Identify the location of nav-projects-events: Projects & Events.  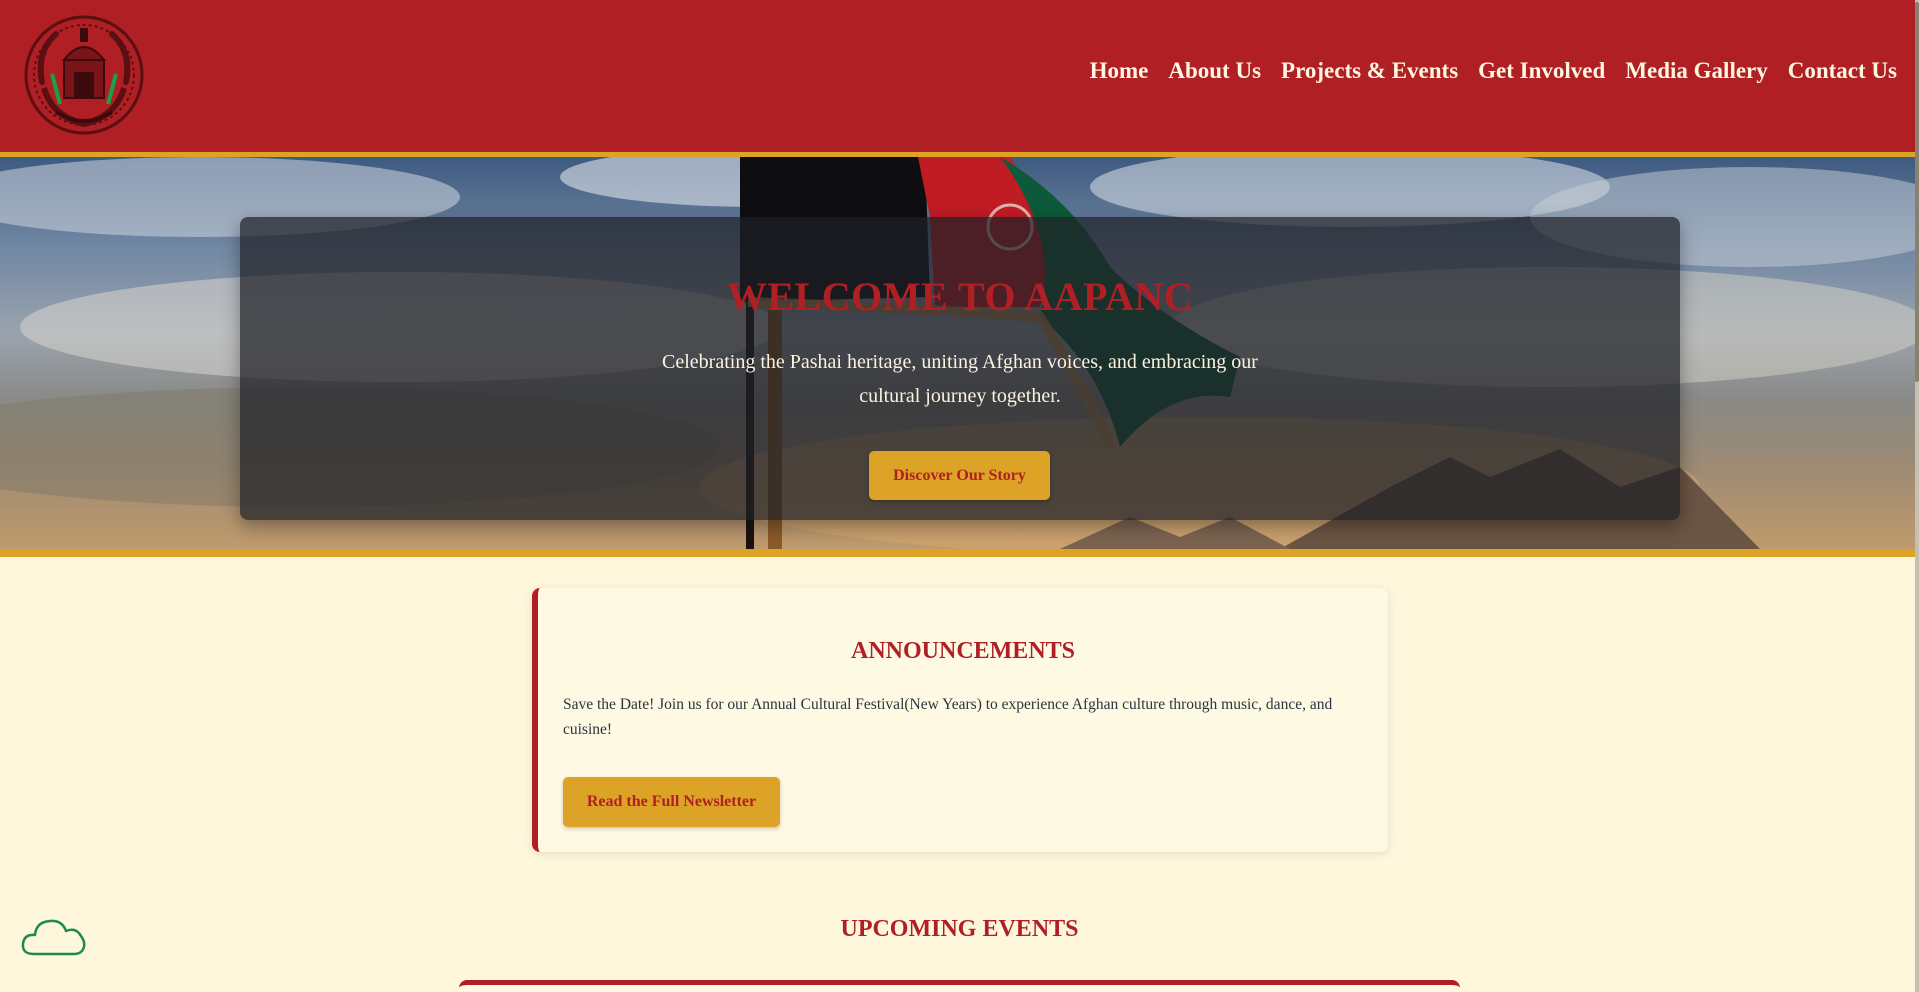
(1369, 71).